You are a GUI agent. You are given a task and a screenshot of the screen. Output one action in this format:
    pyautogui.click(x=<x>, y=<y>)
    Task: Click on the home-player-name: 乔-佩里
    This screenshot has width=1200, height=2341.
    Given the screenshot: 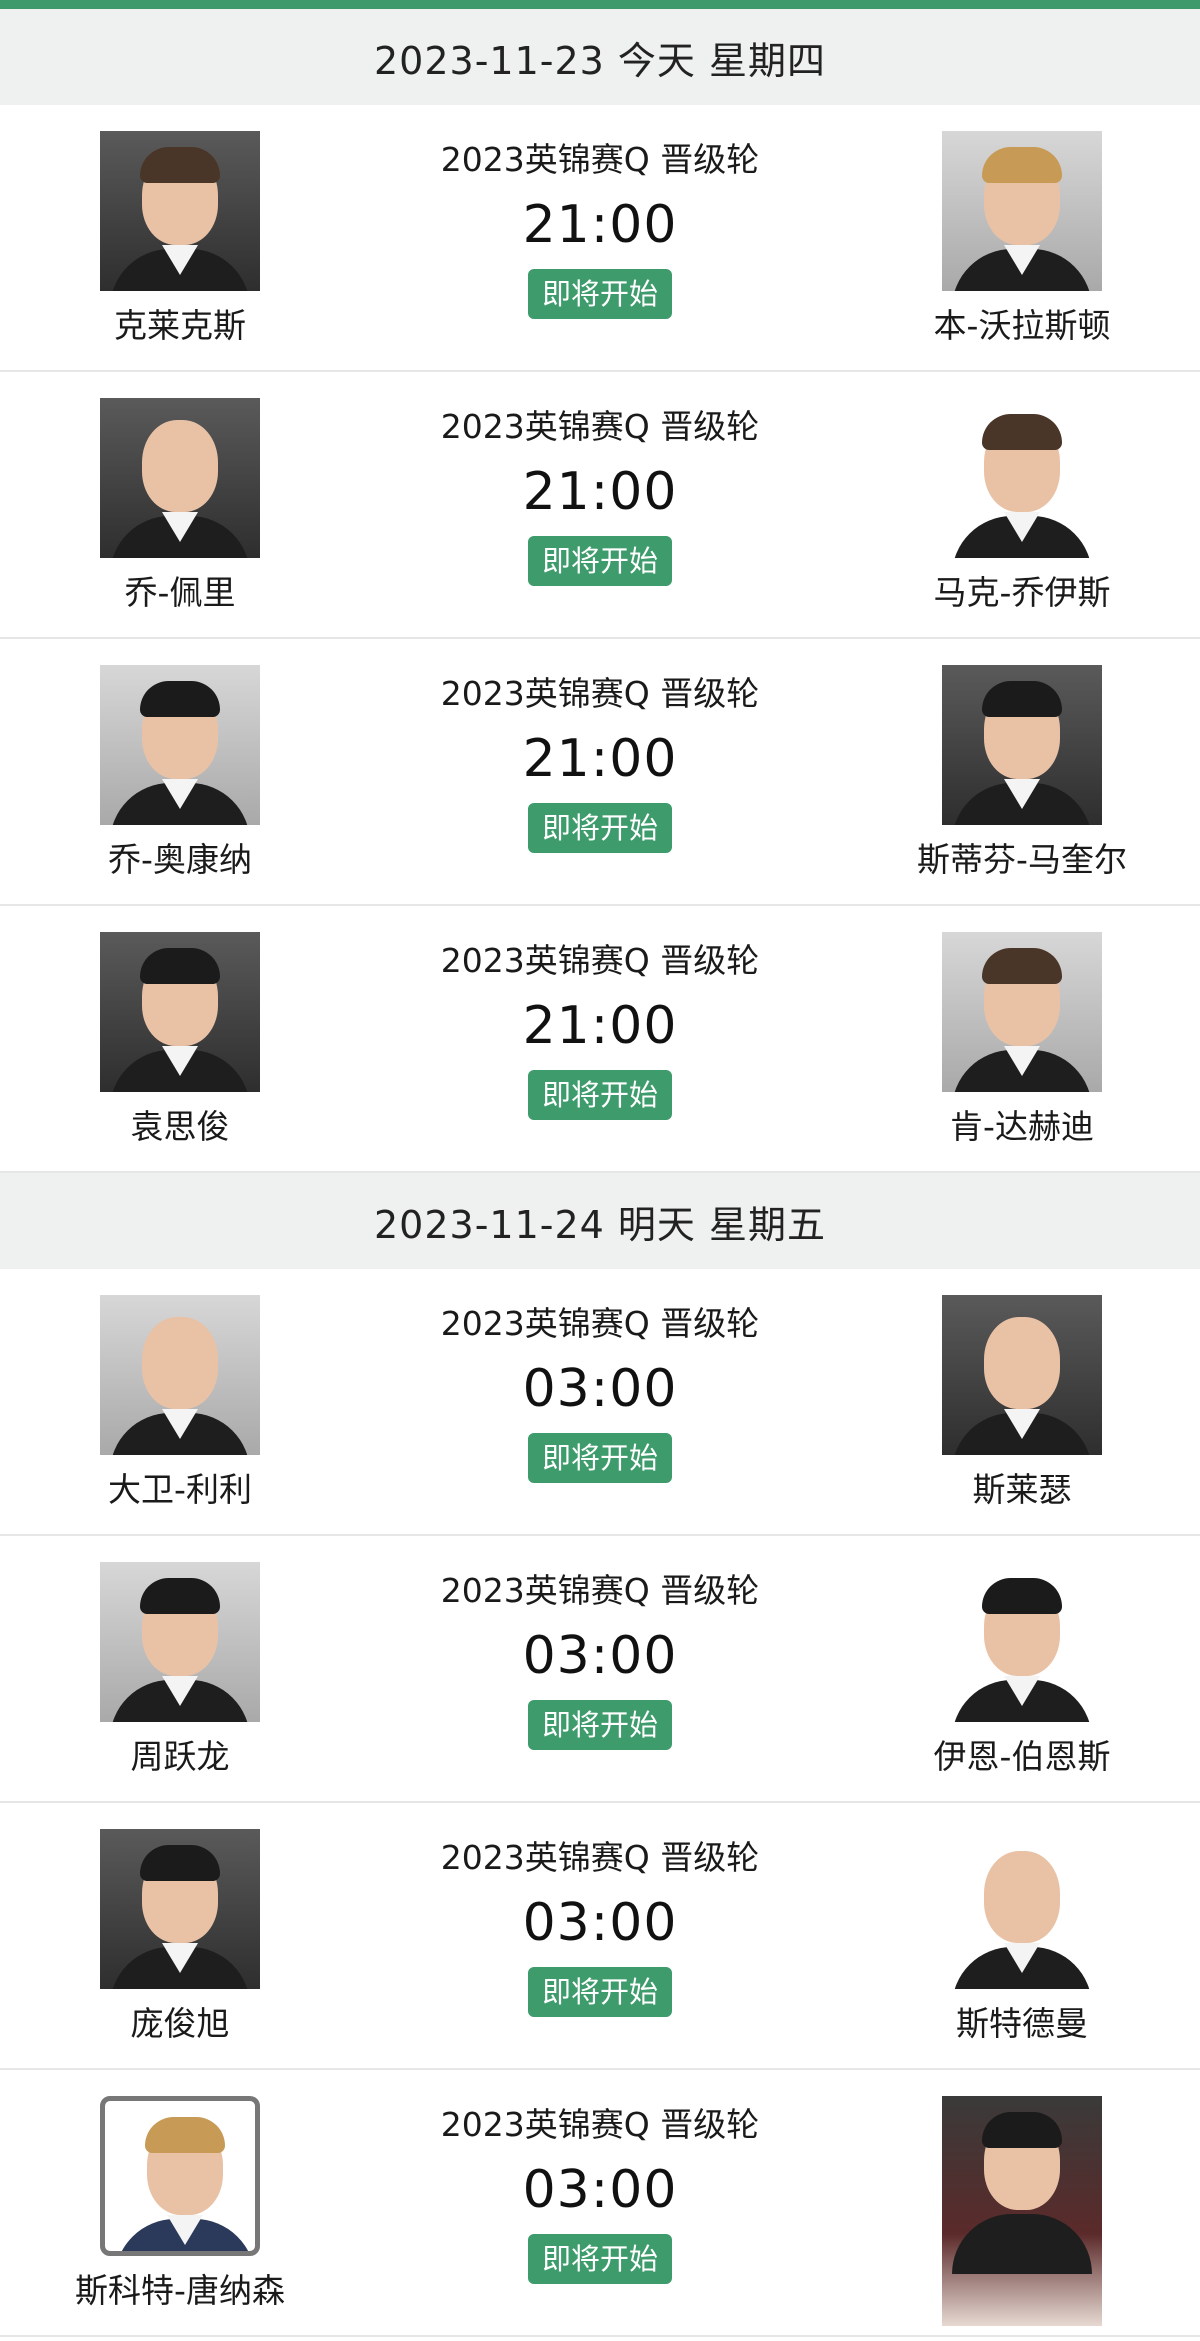 What is the action you would take?
    pyautogui.click(x=180, y=592)
    